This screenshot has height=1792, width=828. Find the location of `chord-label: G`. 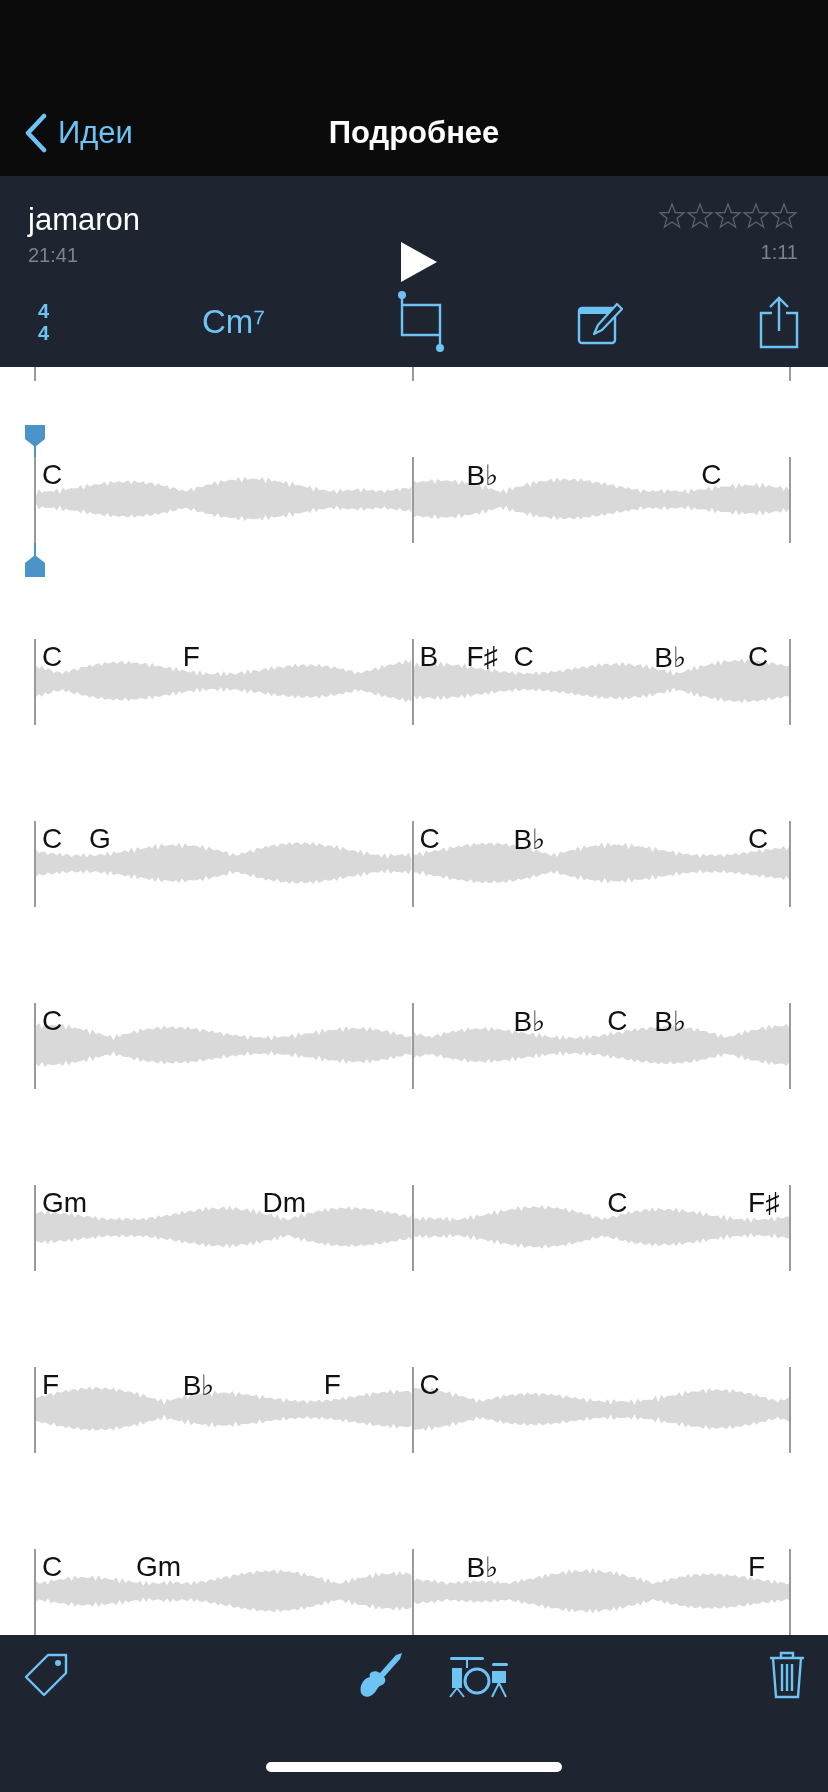

chord-label: G is located at coordinates (99, 839).